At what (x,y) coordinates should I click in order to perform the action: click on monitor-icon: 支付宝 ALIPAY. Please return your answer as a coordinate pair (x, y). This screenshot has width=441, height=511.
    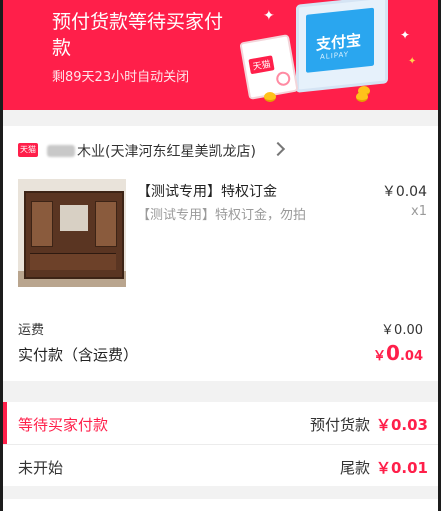
    Looking at the image, I should click on (342, 46).